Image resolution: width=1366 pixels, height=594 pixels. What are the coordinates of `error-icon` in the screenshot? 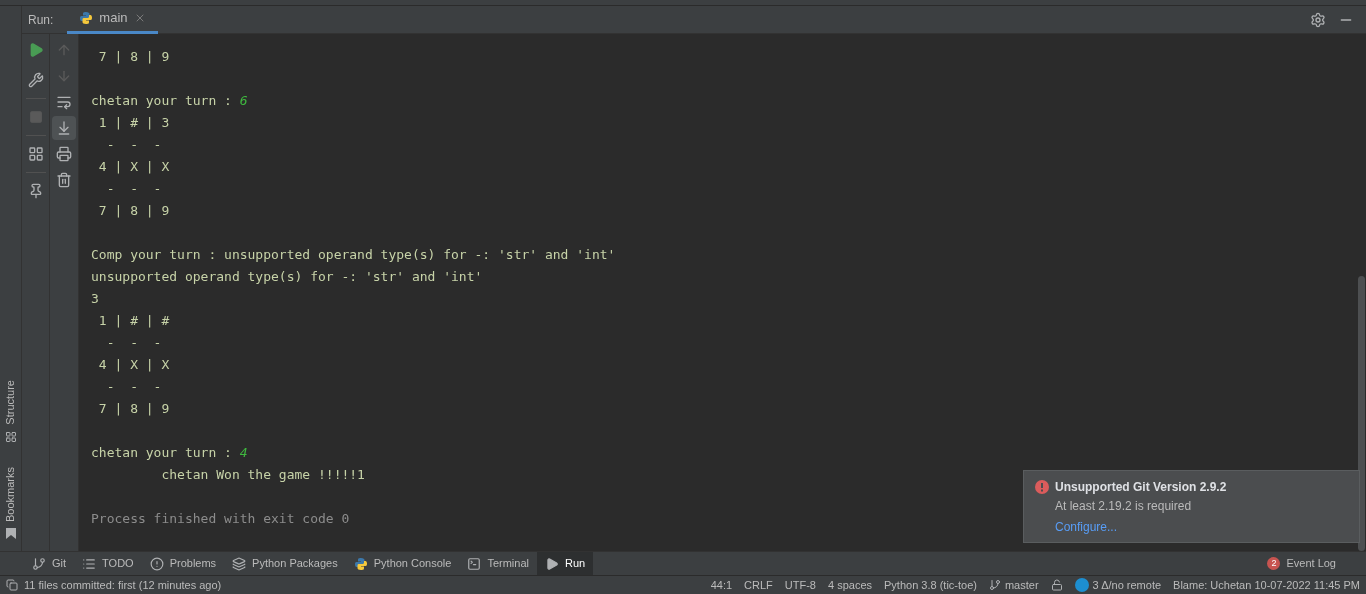 It's located at (1042, 487).